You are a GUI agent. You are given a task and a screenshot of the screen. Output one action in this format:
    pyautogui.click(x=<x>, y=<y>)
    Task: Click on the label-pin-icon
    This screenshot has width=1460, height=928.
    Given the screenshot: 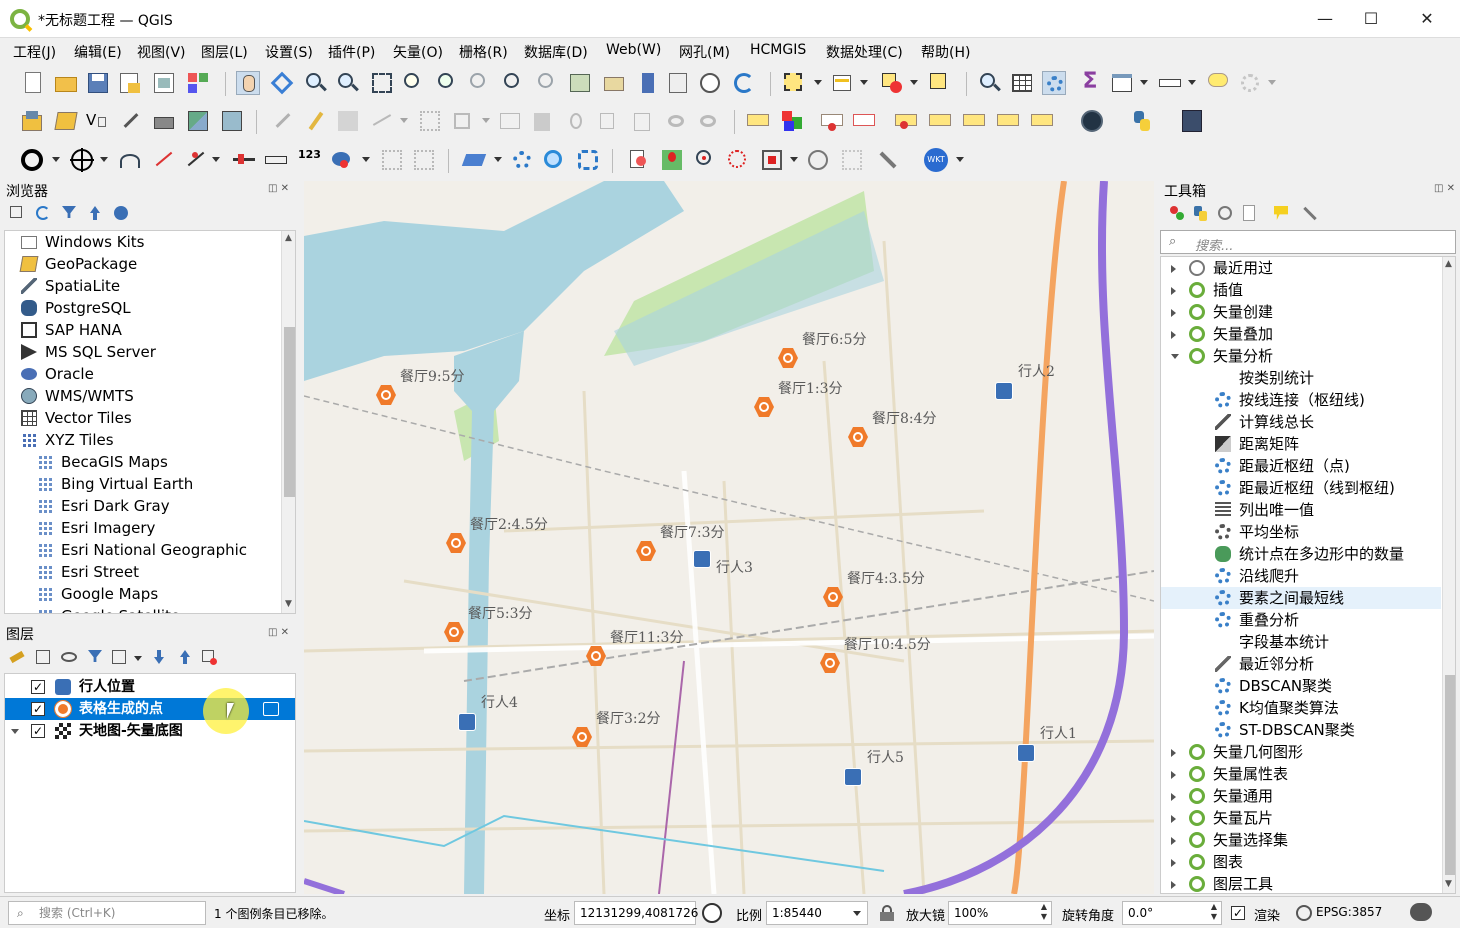 What is the action you would take?
    pyautogui.click(x=832, y=121)
    